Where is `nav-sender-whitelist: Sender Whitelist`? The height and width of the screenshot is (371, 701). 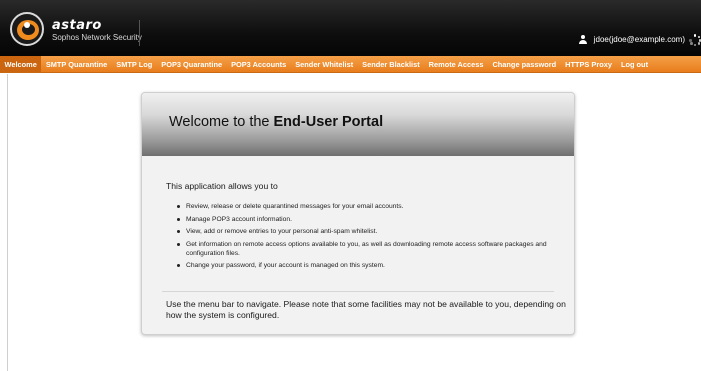 nav-sender-whitelist: Sender Whitelist is located at coordinates (324, 64).